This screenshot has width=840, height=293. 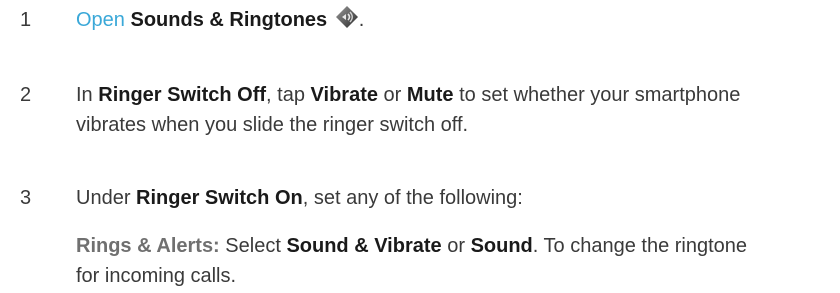 What do you see at coordinates (87, 95) in the screenshot?
I see `text-fragment: In` at bounding box center [87, 95].